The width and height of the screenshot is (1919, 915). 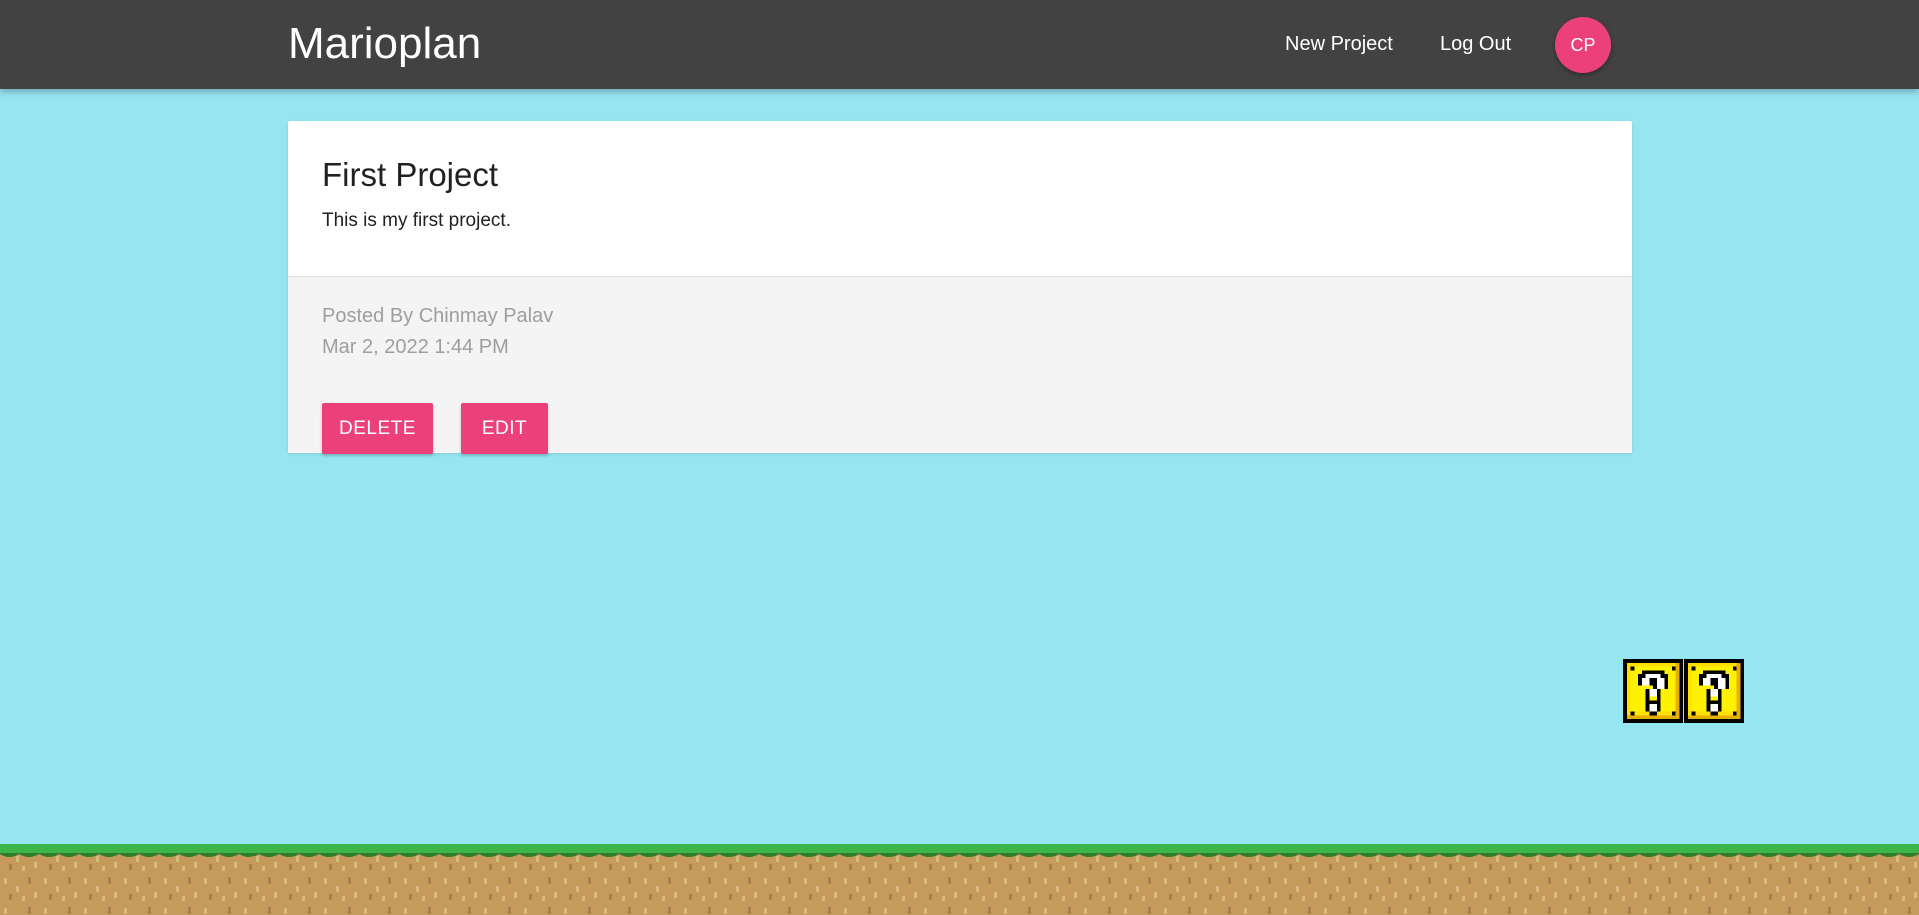 What do you see at coordinates (410, 174) in the screenshot?
I see `project-title: First Project` at bounding box center [410, 174].